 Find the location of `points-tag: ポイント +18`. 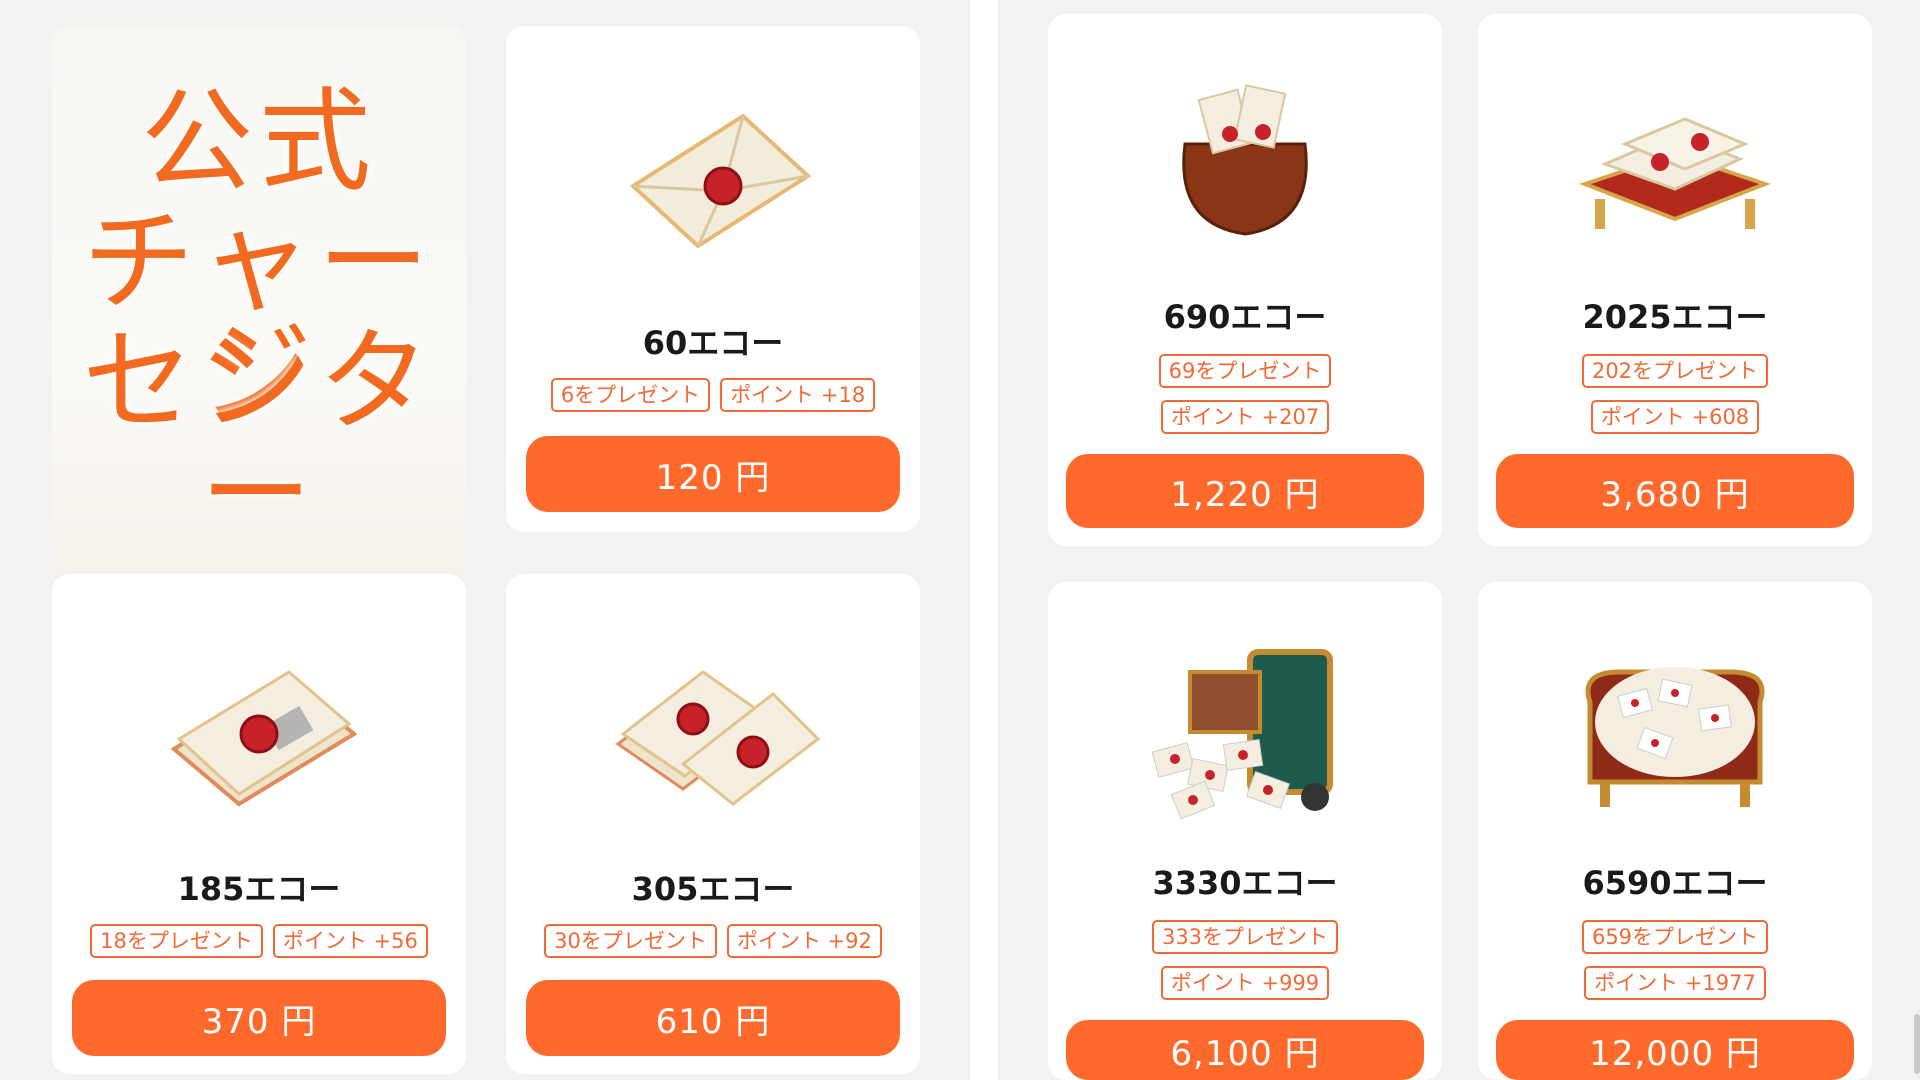

points-tag: ポイント +18 is located at coordinates (798, 395).